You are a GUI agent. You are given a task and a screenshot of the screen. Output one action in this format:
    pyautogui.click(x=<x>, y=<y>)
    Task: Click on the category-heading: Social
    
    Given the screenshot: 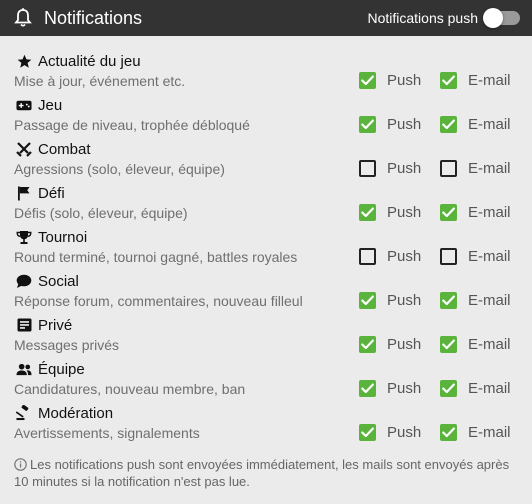 What is the action you would take?
    pyautogui.click(x=47, y=281)
    